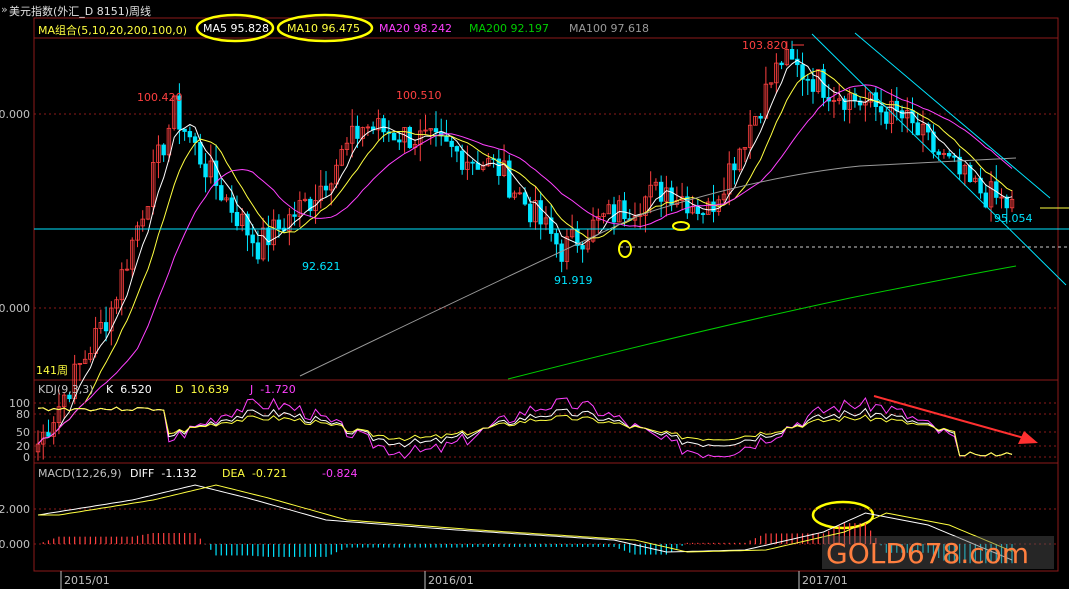 Image resolution: width=1069 pixels, height=589 pixels. Describe the element at coordinates (236, 28) in the screenshot. I see `ma5-legend: MA5 95.828` at that location.